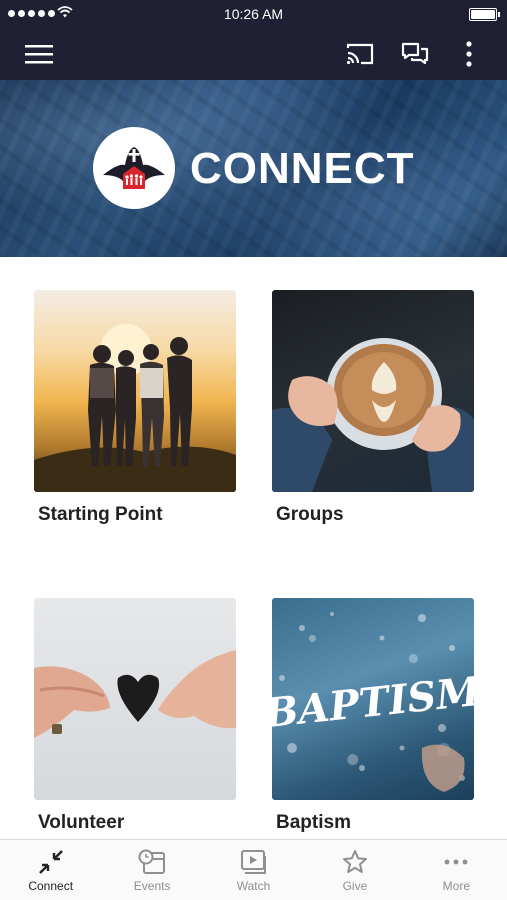 The image size is (507, 900). What do you see at coordinates (354, 861) in the screenshot?
I see `star-icon` at bounding box center [354, 861].